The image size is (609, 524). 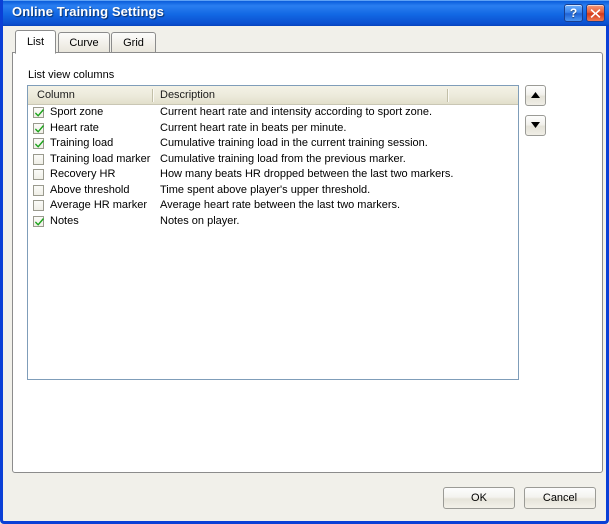 I want to click on triangle-down-icon, so click(x=535, y=125).